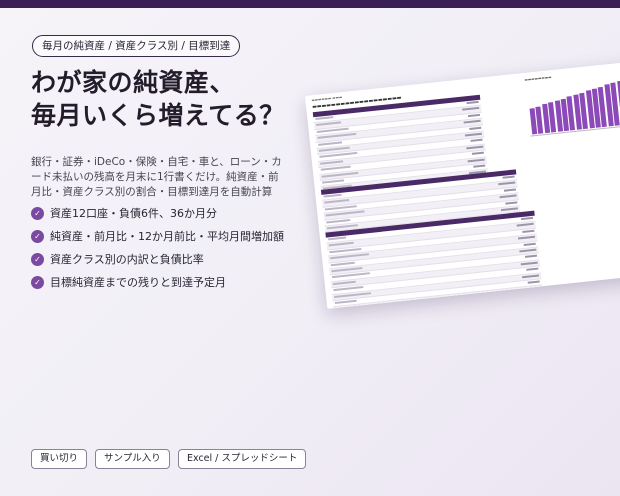 This screenshot has height=496, width=620. What do you see at coordinates (572, 104) in the screenshot?
I see `net-worth-bar-chart` at bounding box center [572, 104].